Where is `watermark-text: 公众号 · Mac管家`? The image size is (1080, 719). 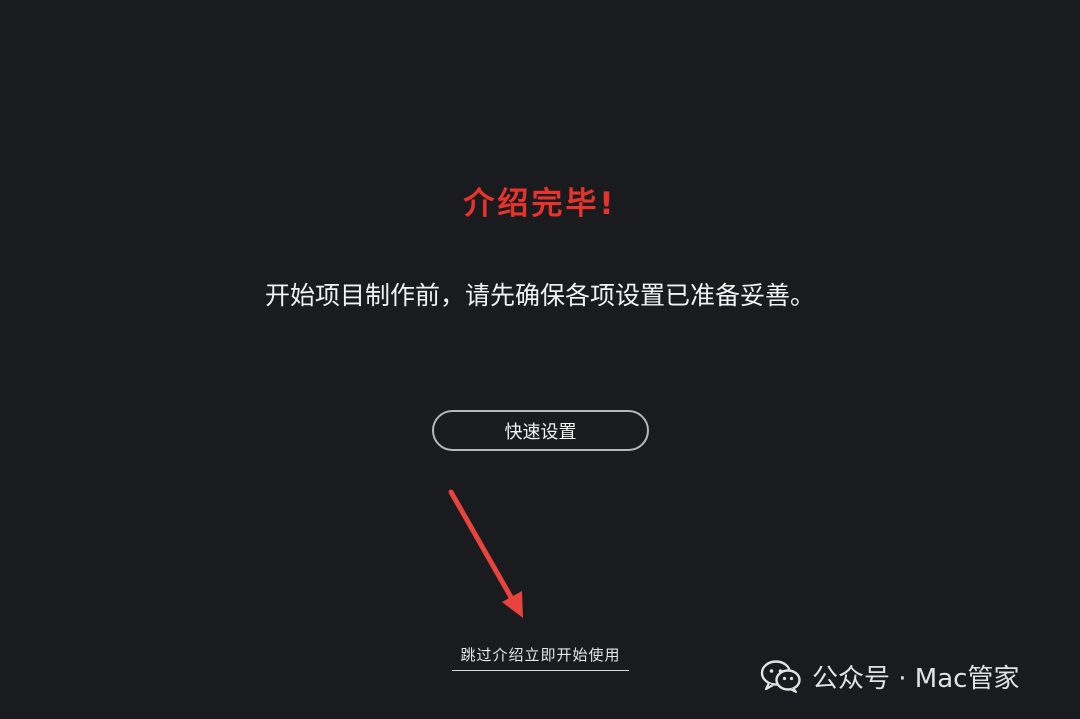
watermark-text: 公众号 · Mac管家 is located at coordinates (916, 678).